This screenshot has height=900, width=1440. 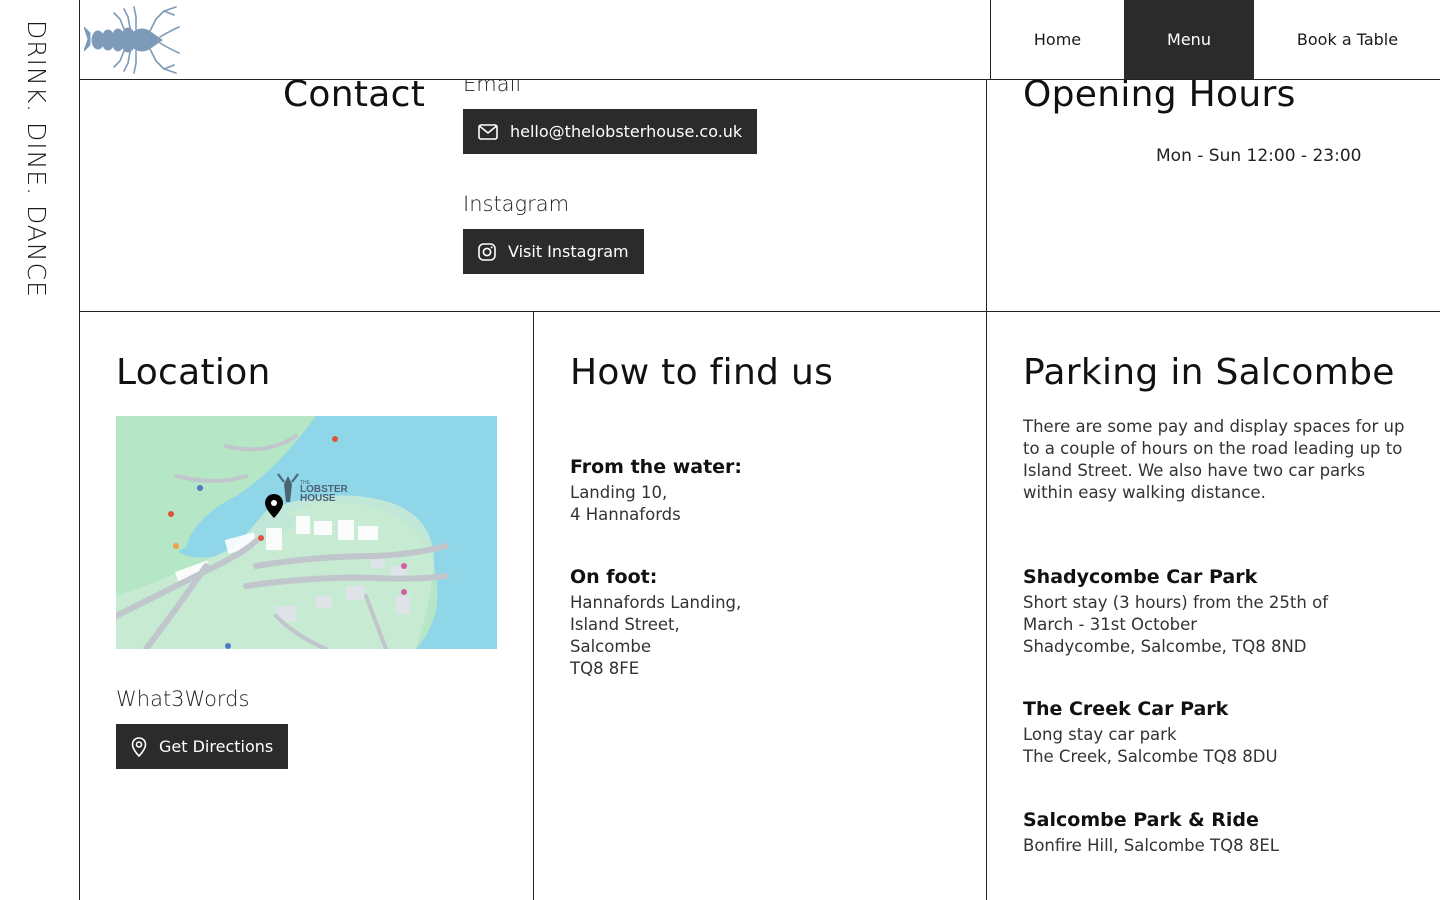 What do you see at coordinates (605, 668) in the screenshot?
I see `on-foot-line: TQ8 8FE` at bounding box center [605, 668].